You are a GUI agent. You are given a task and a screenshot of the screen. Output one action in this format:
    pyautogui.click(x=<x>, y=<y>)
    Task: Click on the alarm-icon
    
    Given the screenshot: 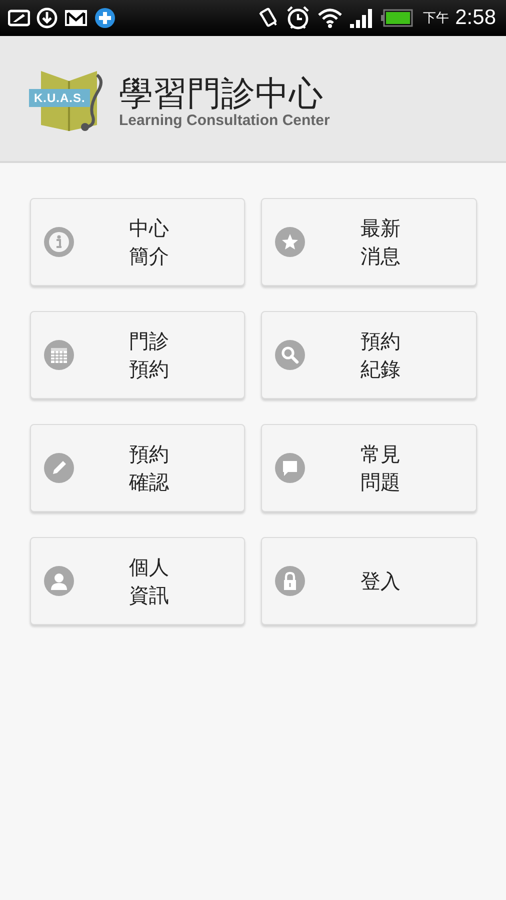 What is the action you would take?
    pyautogui.click(x=298, y=18)
    